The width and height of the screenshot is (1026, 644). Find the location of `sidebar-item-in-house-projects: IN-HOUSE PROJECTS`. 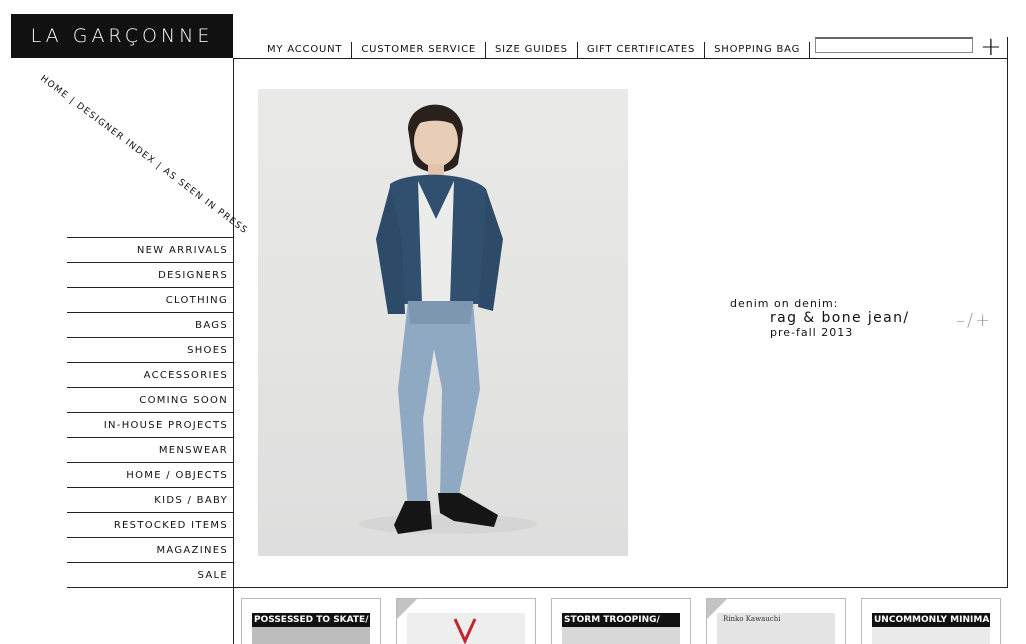

sidebar-item-in-house-projects: IN-HOUSE PROJECTS is located at coordinates (150, 425).